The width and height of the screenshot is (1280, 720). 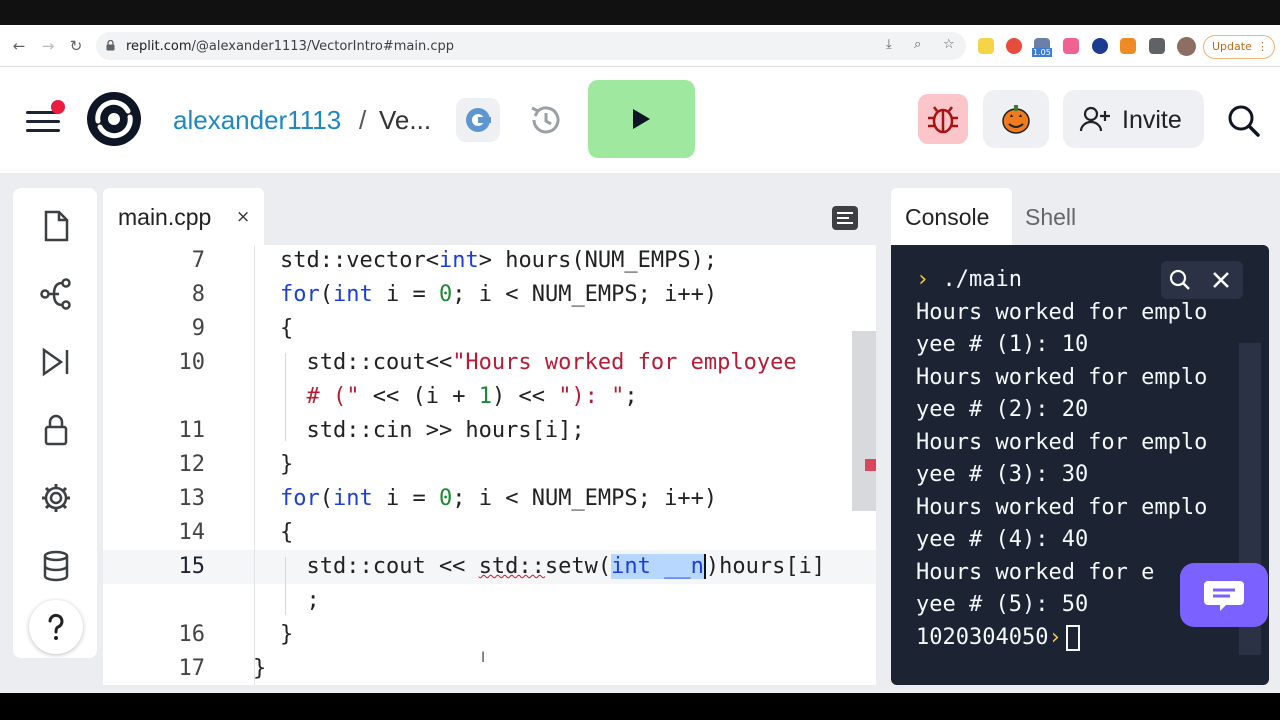 What do you see at coordinates (243, 217) in the screenshot?
I see `close-icon: ×` at bounding box center [243, 217].